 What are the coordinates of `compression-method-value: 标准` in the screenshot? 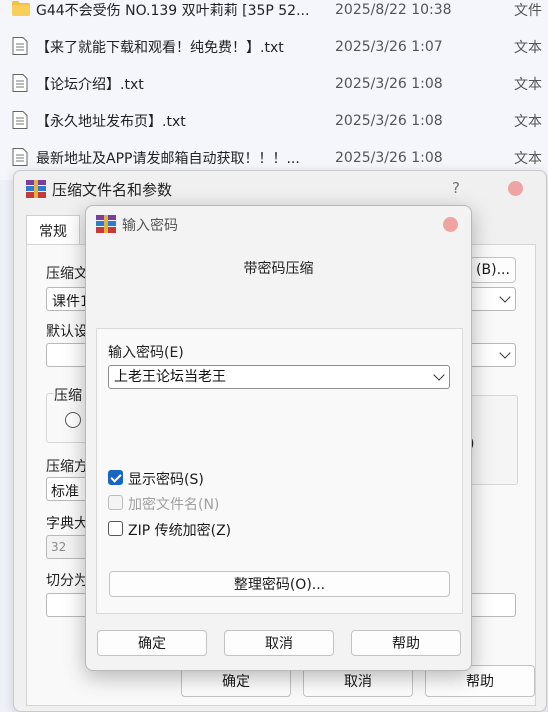 It's located at (65, 492).